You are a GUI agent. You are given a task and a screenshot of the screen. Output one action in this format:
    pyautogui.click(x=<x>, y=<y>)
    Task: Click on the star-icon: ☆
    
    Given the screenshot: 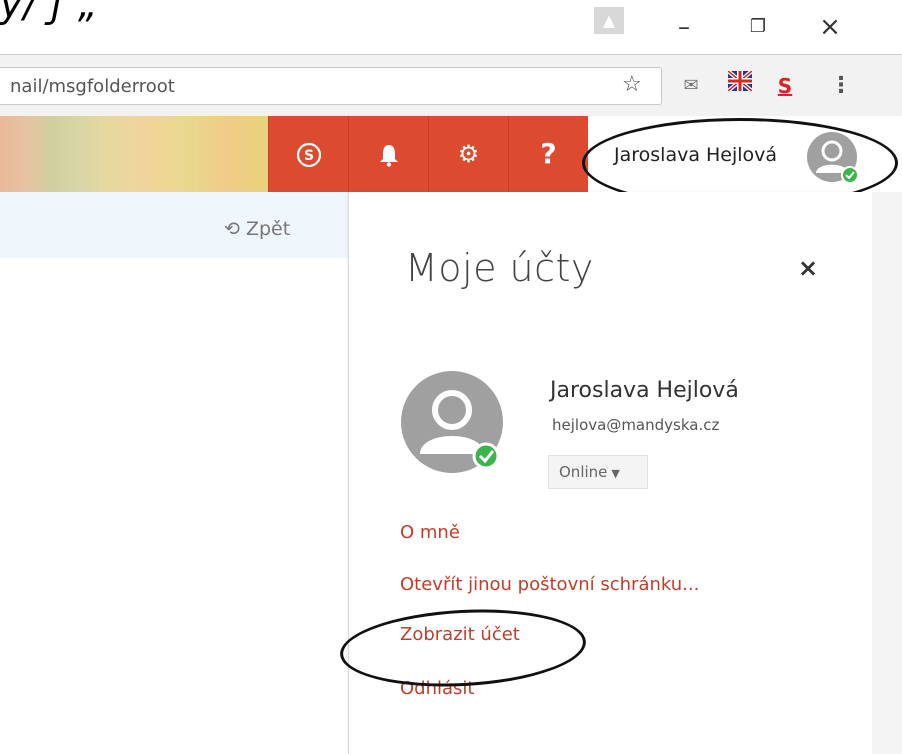 What is the action you would take?
    pyautogui.click(x=632, y=84)
    